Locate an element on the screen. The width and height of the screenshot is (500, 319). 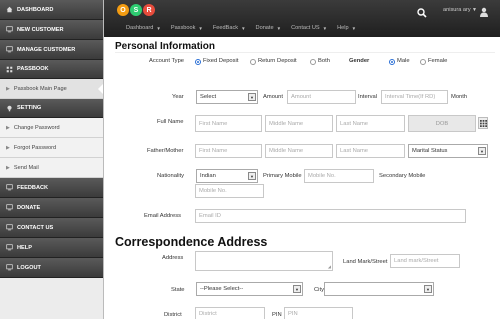
interval-label: Interval is located at coordinates (368, 97).